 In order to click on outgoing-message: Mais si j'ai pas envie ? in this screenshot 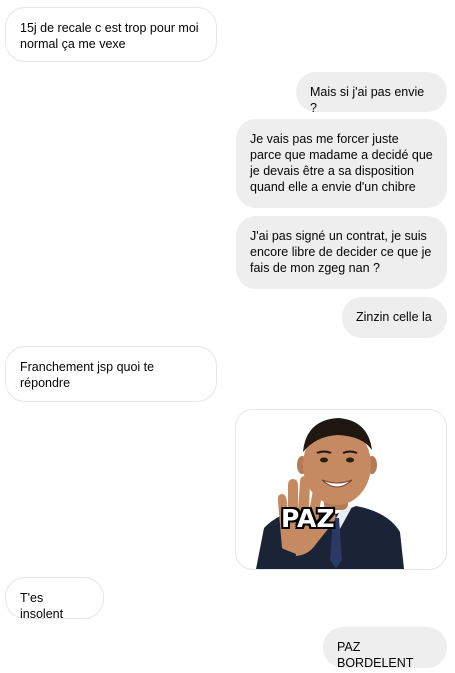, I will do `click(371, 93)`.